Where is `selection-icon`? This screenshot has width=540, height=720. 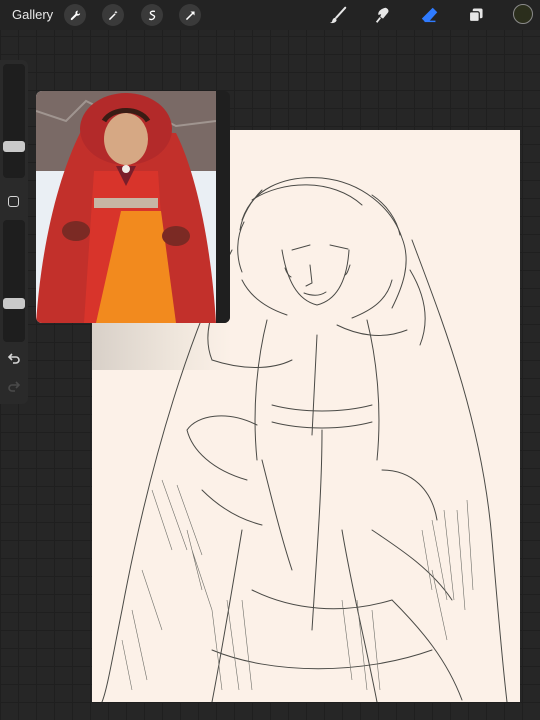 selection-icon is located at coordinates (152, 15).